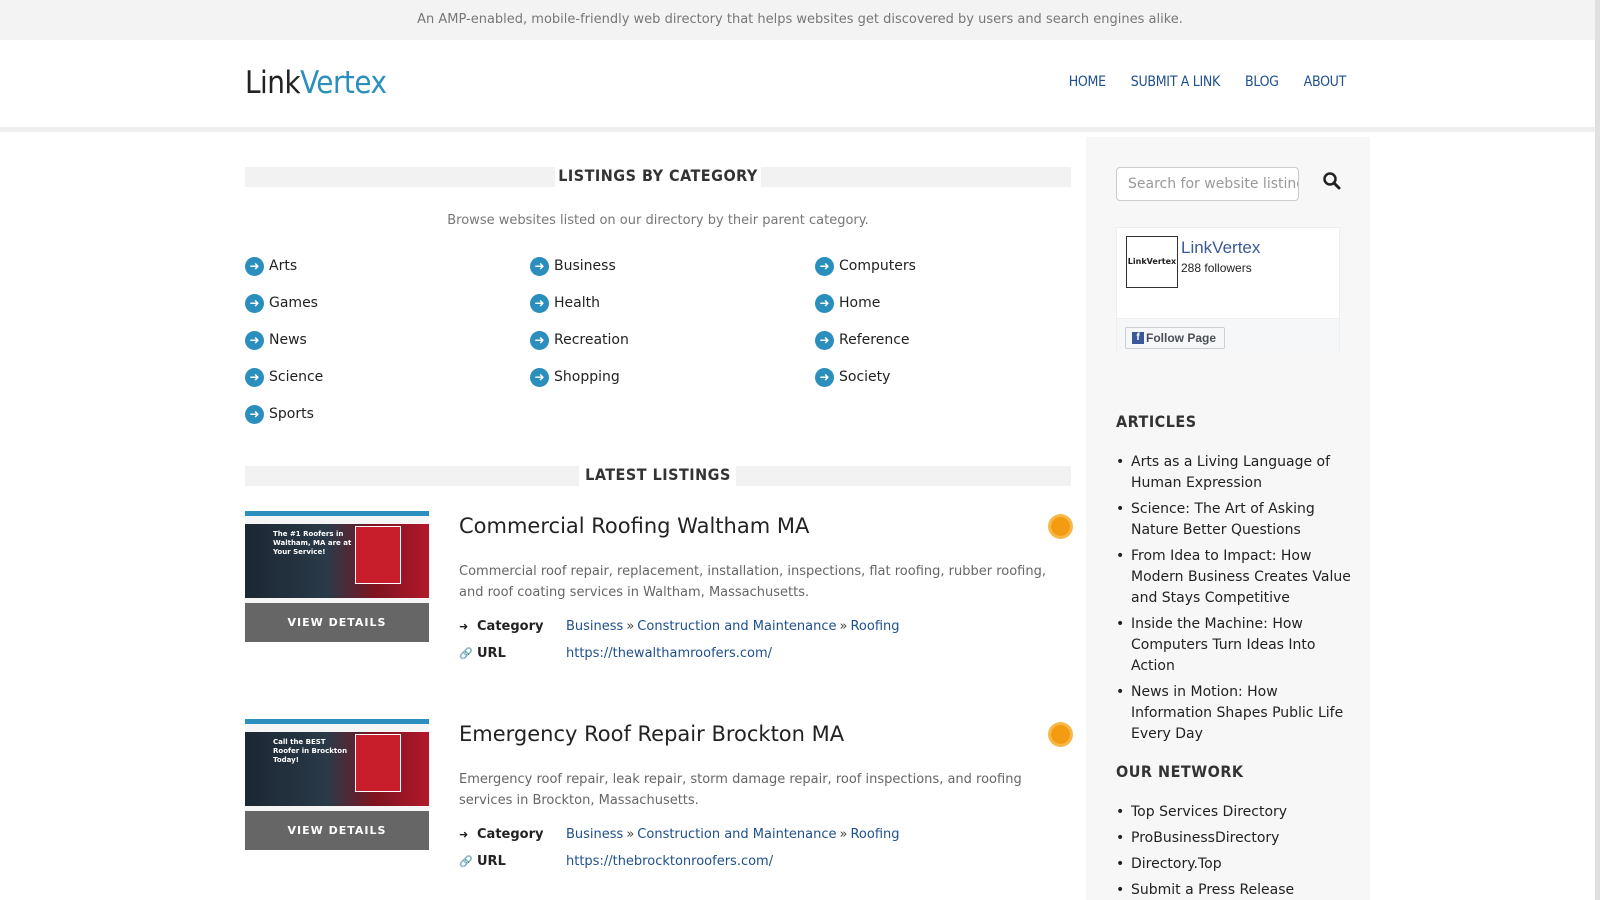  Describe the element at coordinates (672, 266) in the screenshot. I see `category-business: ➜ Business` at that location.